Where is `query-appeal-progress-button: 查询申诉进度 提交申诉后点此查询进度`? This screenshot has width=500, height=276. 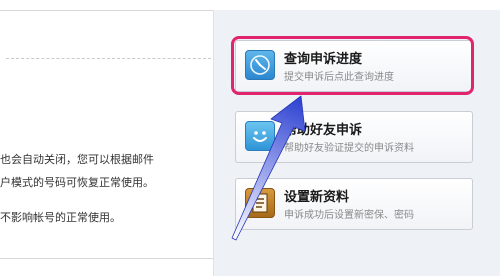 query-appeal-progress-button: 查询申诉进度 提交申诉后点此查询进度 is located at coordinates (354, 66).